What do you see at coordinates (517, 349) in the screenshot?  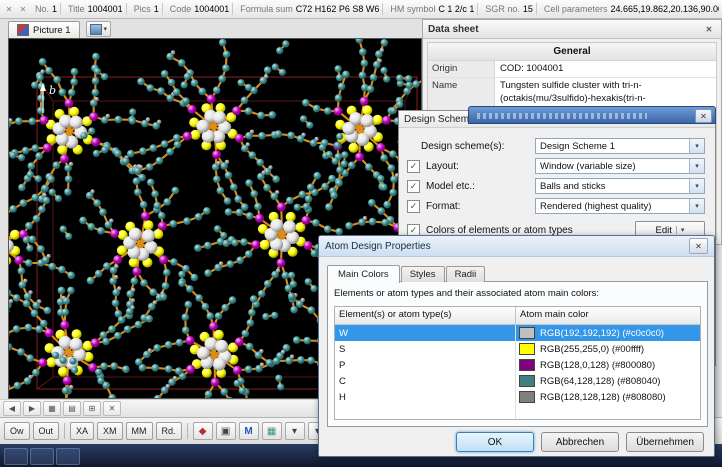 I see `atom-color-row: S RGB(255,255,0) (#00ffff)` at bounding box center [517, 349].